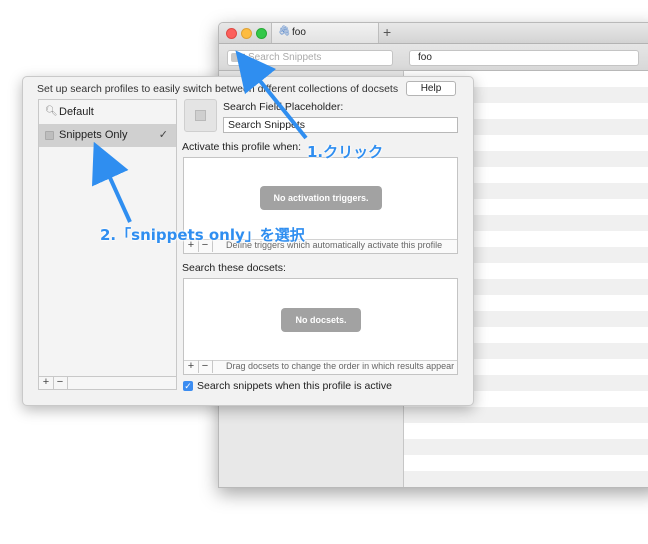 The height and width of the screenshot is (544, 648). Describe the element at coordinates (112, 182) in the screenshot. I see `arrow-to-snippets-only` at that location.